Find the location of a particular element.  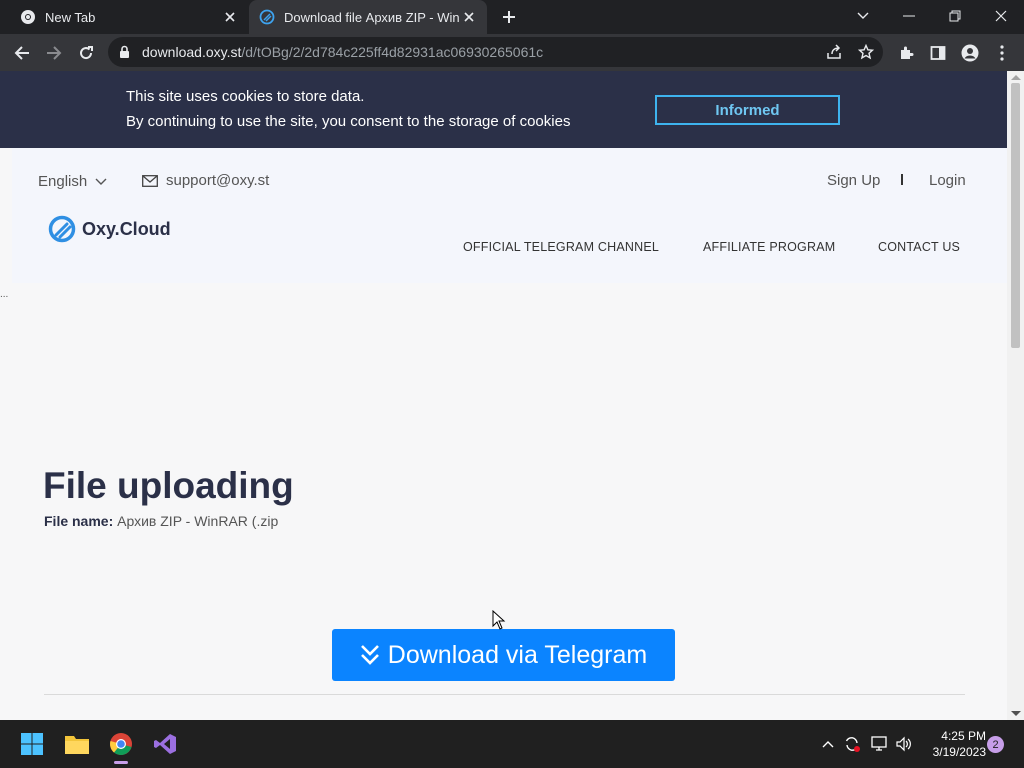

nav-contact-us: CONTACT US is located at coordinates (919, 247).